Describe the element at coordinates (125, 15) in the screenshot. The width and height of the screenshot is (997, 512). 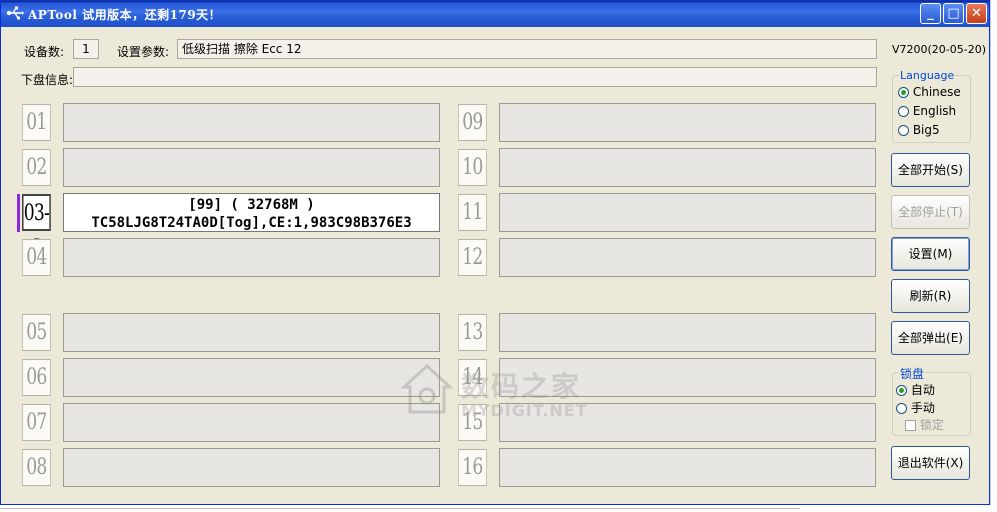
I see `window-title: APTool 试用版本，还剩179天！` at that location.